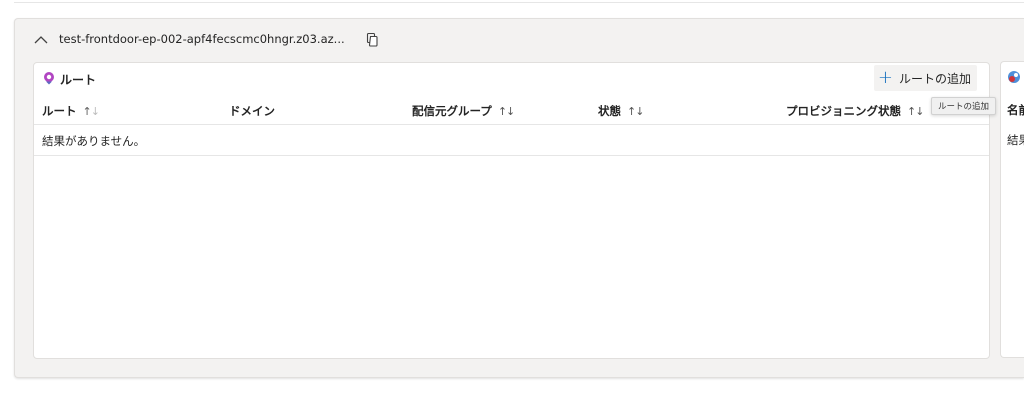 The image size is (1024, 396). I want to click on add-route-button: + ルートの追加, so click(925, 78).